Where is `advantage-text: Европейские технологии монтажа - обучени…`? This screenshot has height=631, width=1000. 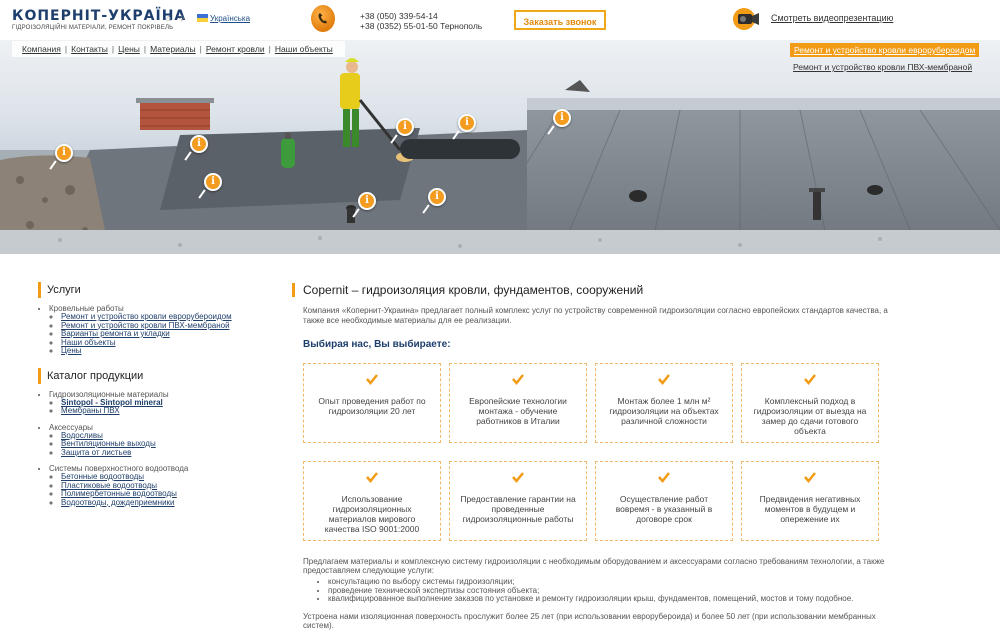
advantage-text: Европейские технологии монтажа - обучени… is located at coordinates (518, 411).